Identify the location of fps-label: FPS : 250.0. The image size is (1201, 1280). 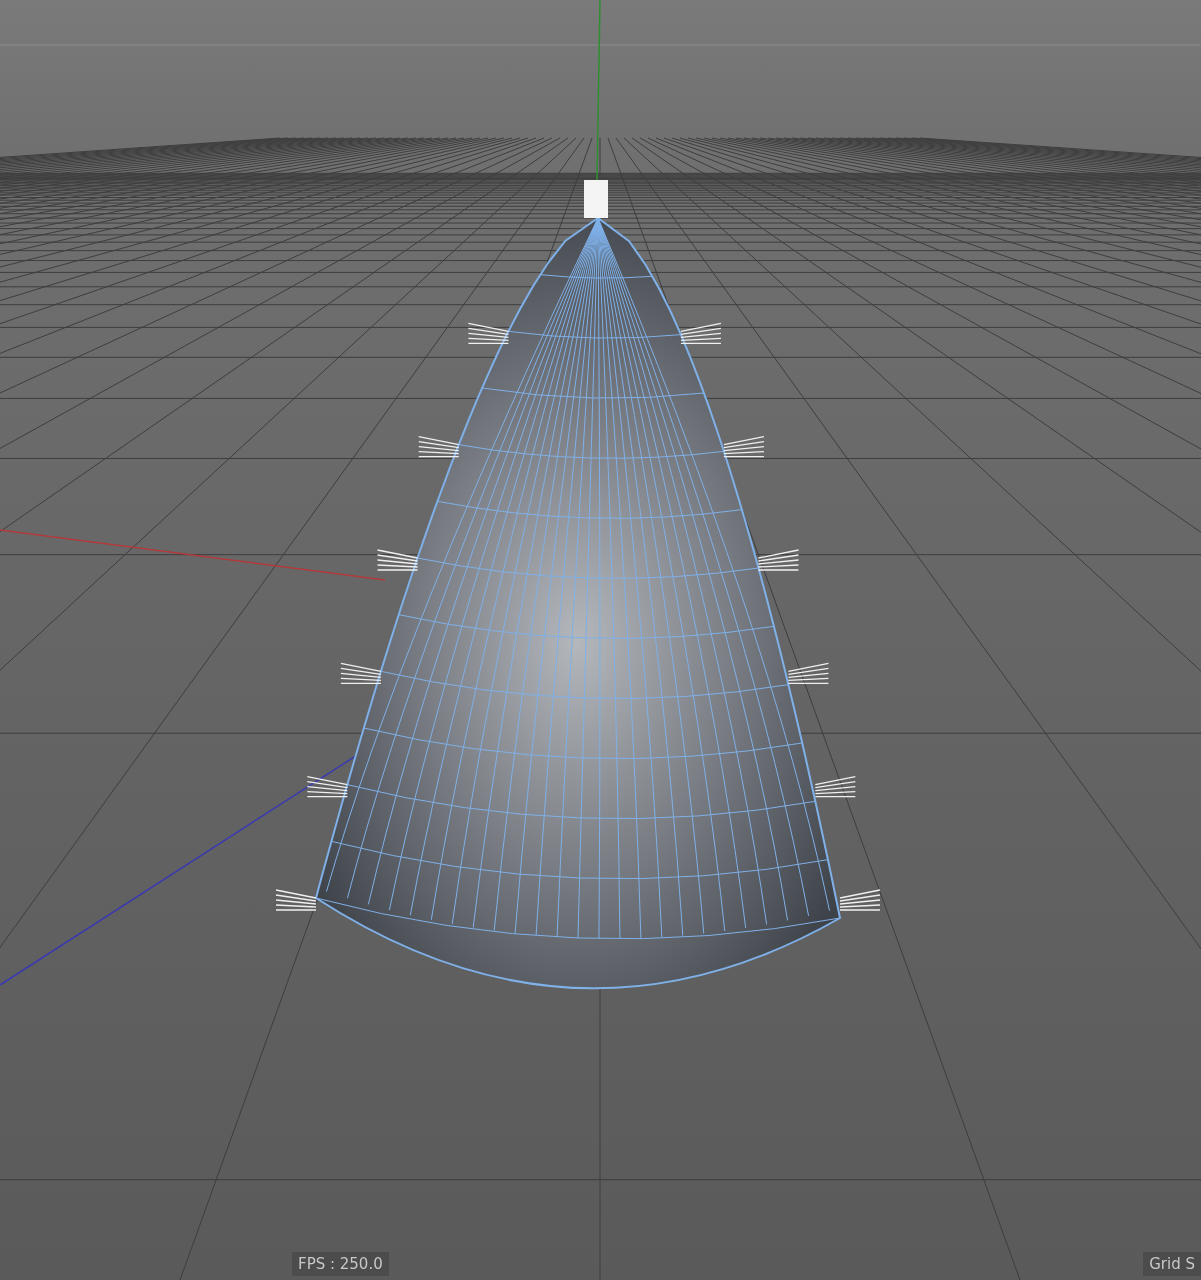
(340, 1264).